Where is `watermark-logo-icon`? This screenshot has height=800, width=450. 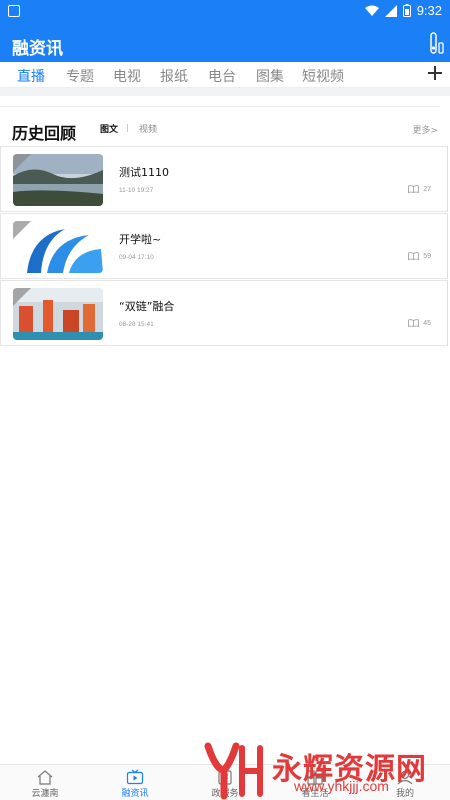 watermark-logo-icon is located at coordinates (233, 771).